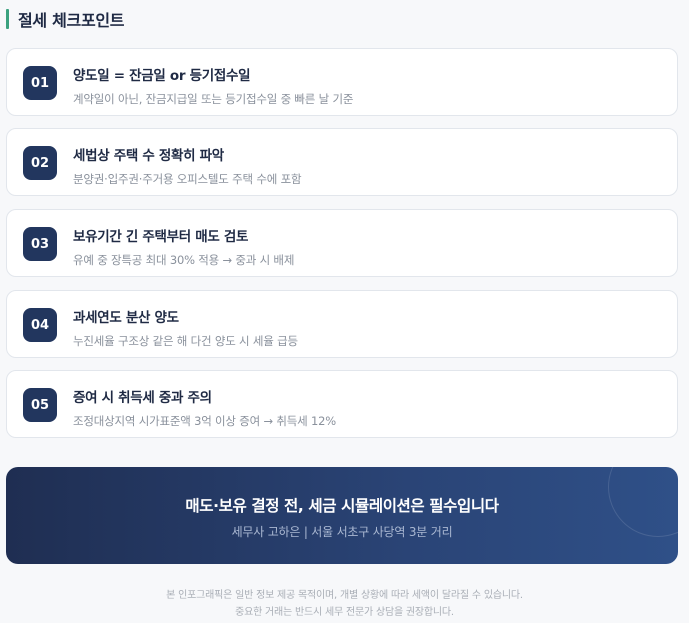 Image resolution: width=689 pixels, height=623 pixels. What do you see at coordinates (162, 76) in the screenshot?
I see `checkpoint-title: 양도일 = 잔금일 or 등기접수일` at bounding box center [162, 76].